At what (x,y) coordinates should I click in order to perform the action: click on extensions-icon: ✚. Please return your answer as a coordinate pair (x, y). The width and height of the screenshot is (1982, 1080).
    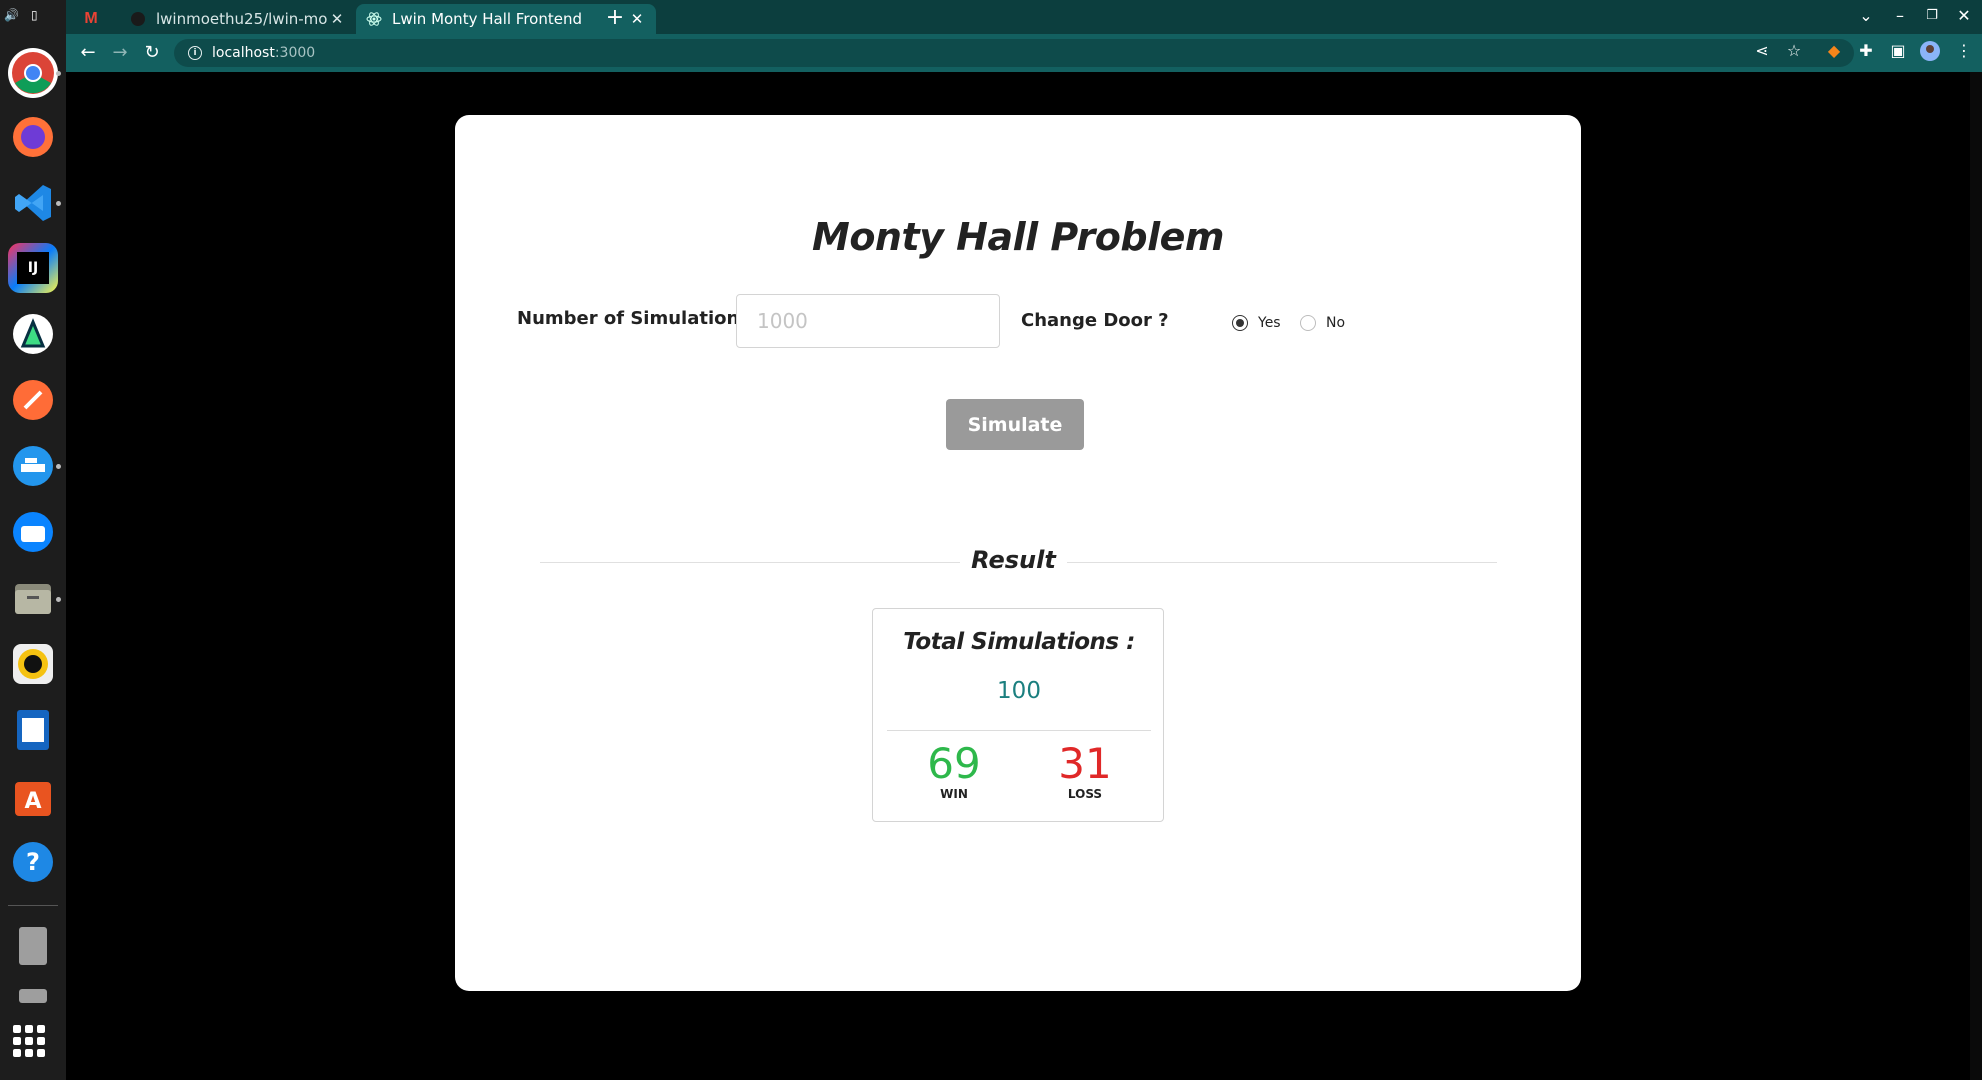
    Looking at the image, I should click on (1866, 50).